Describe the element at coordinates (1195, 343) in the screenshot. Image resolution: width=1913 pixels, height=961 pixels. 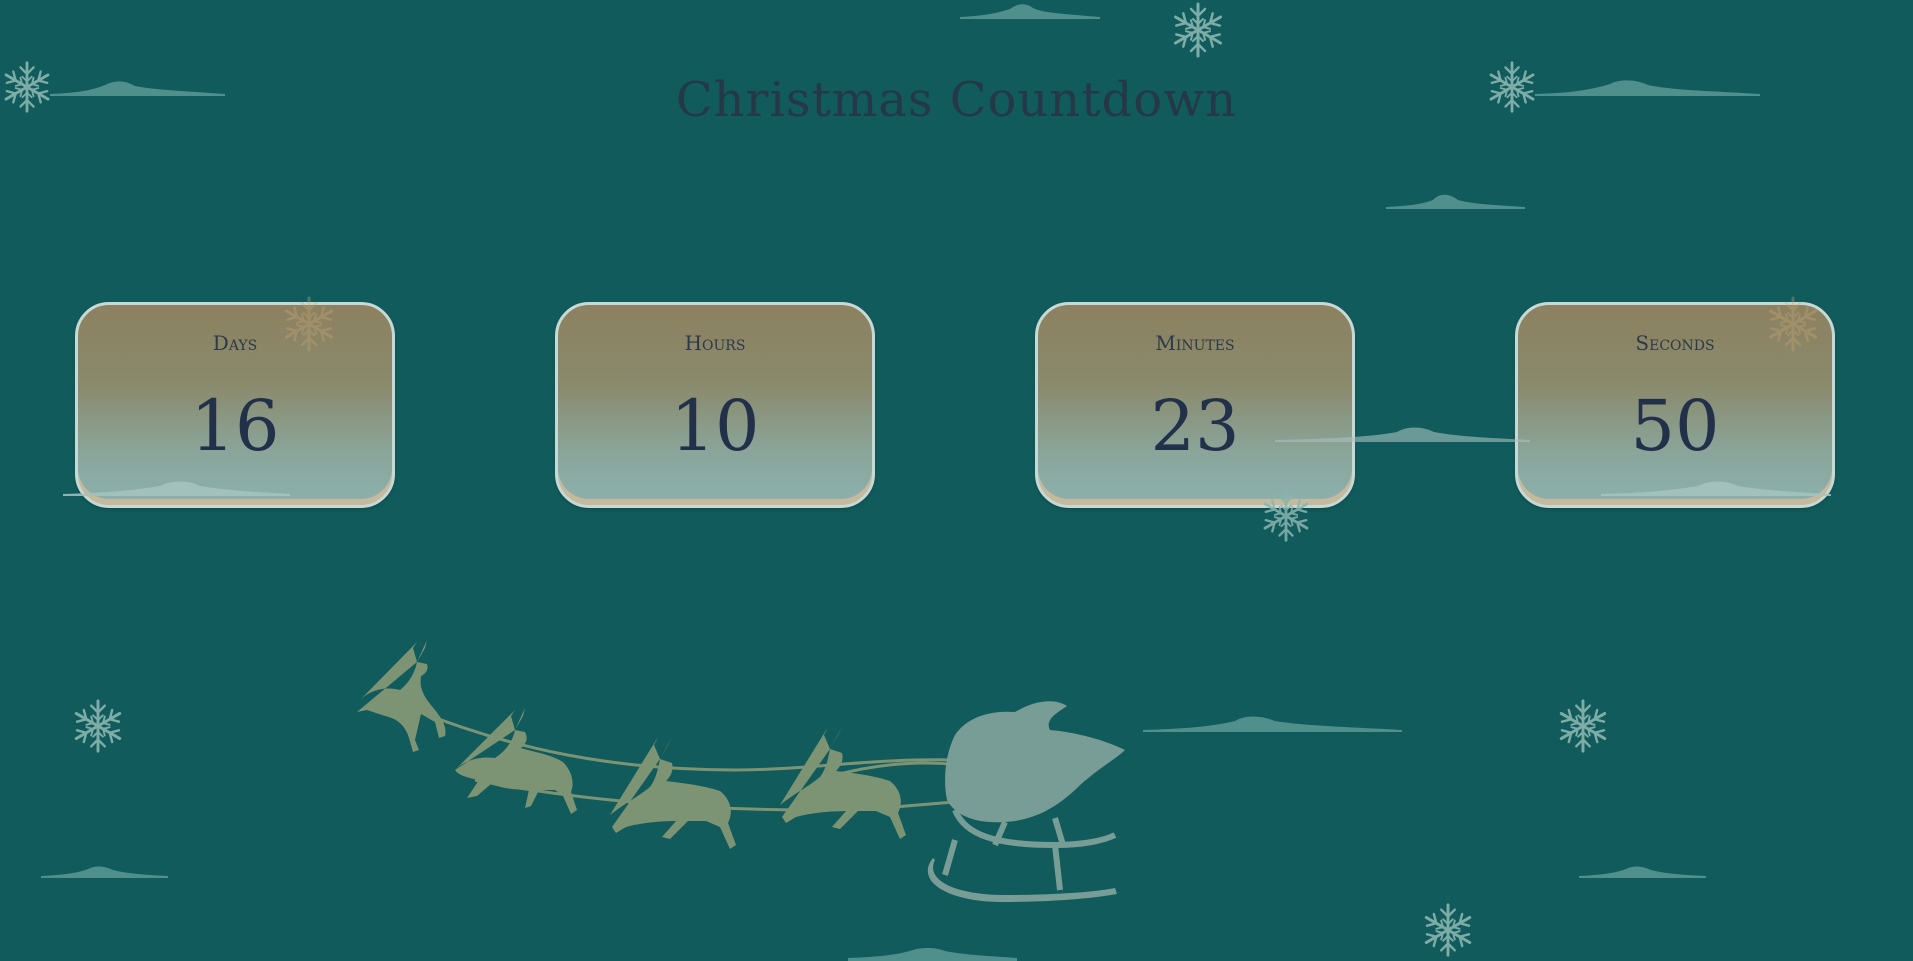
I see `minutes-label: Minutes` at that location.